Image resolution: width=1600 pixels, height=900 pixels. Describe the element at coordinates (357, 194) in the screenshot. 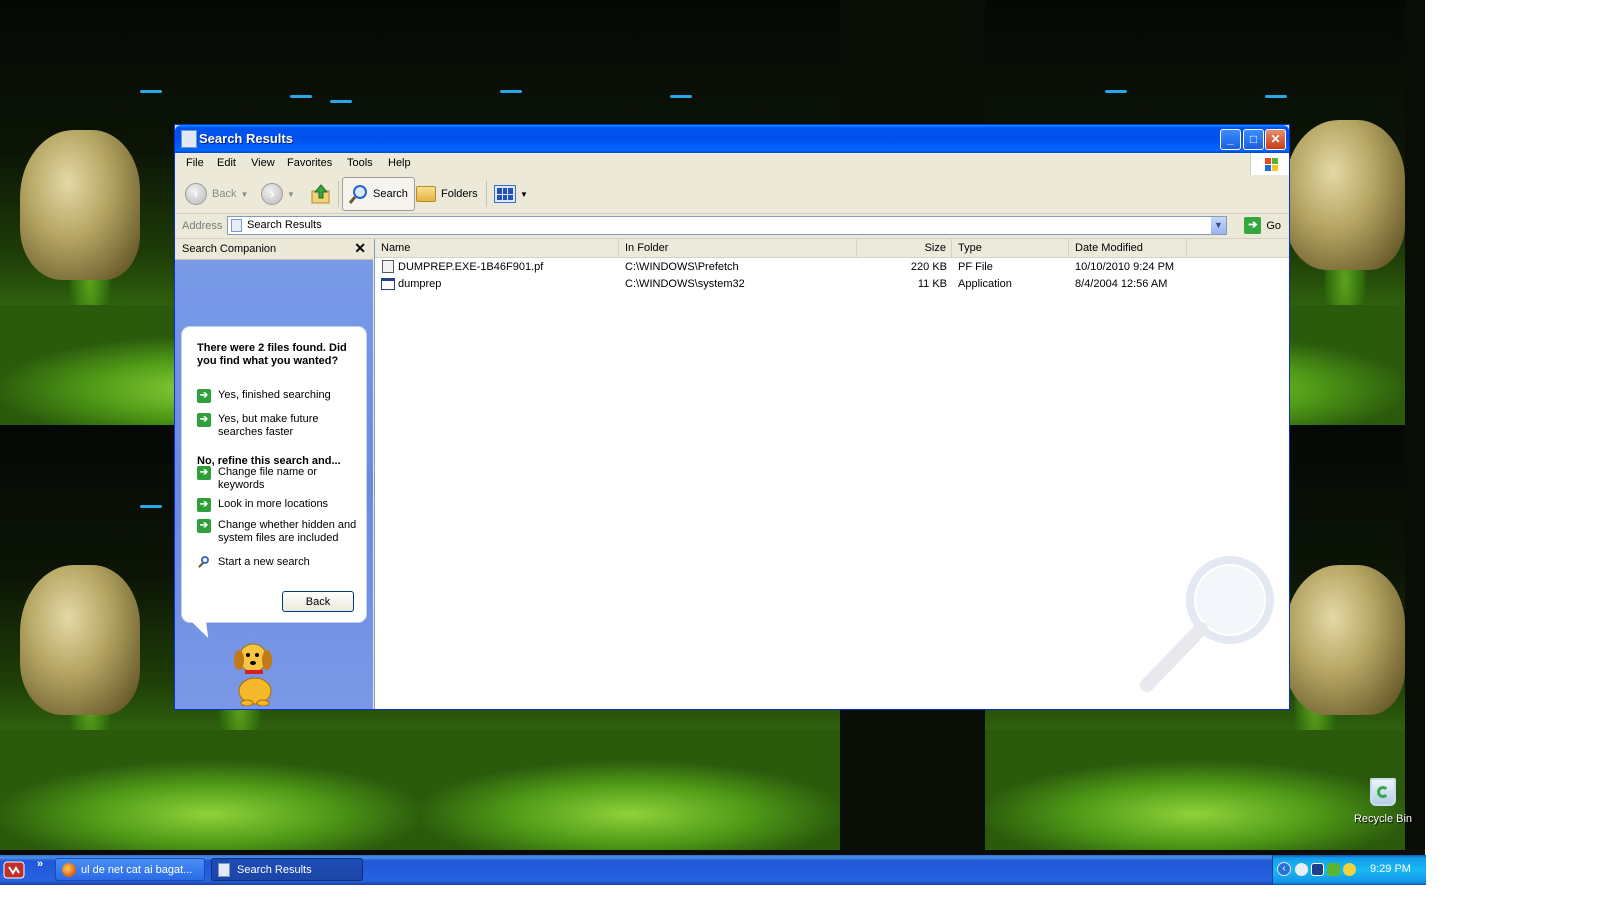

I see `search-icon` at that location.